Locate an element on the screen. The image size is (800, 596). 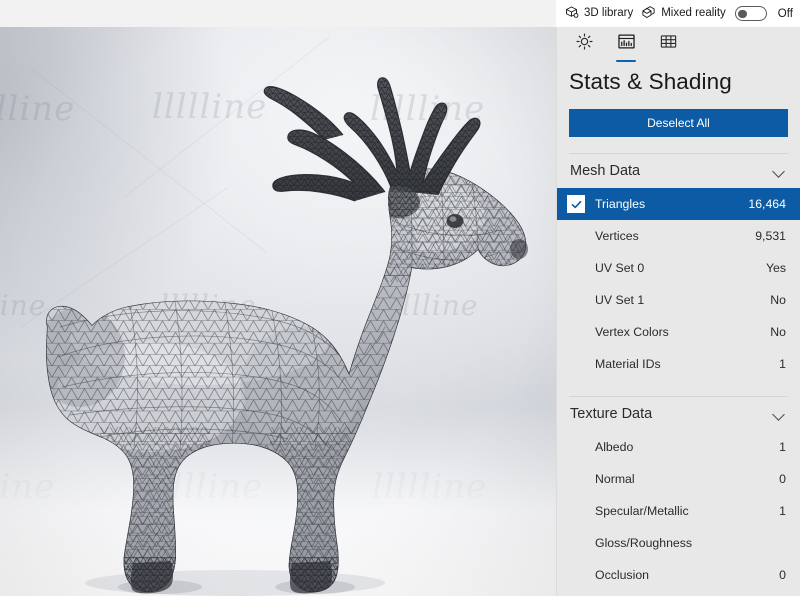
row-label: Specular/Metallic is located at coordinates (642, 511).